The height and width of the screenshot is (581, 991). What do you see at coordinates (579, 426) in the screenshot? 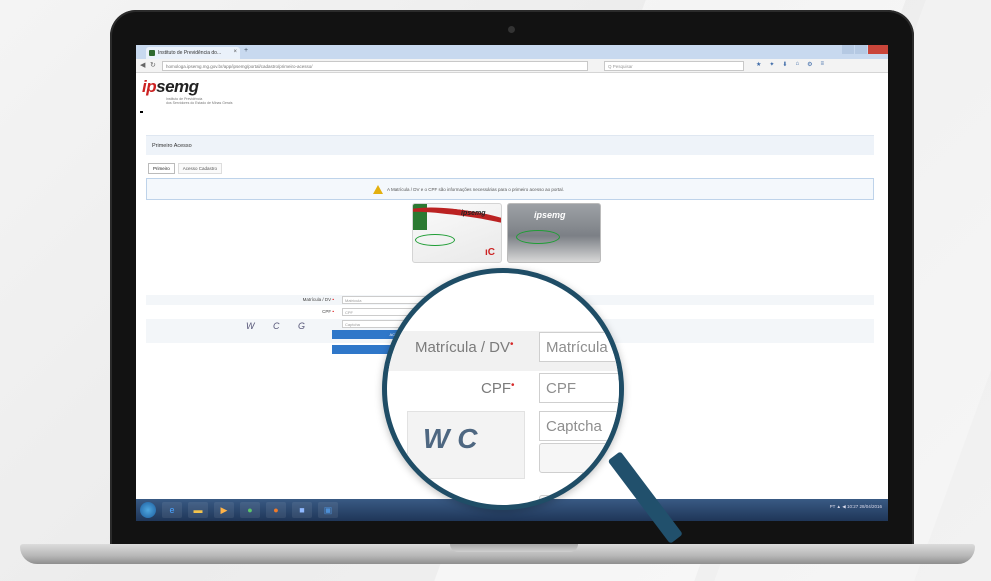
I see `lens-captcha-input: Captcha` at bounding box center [579, 426].